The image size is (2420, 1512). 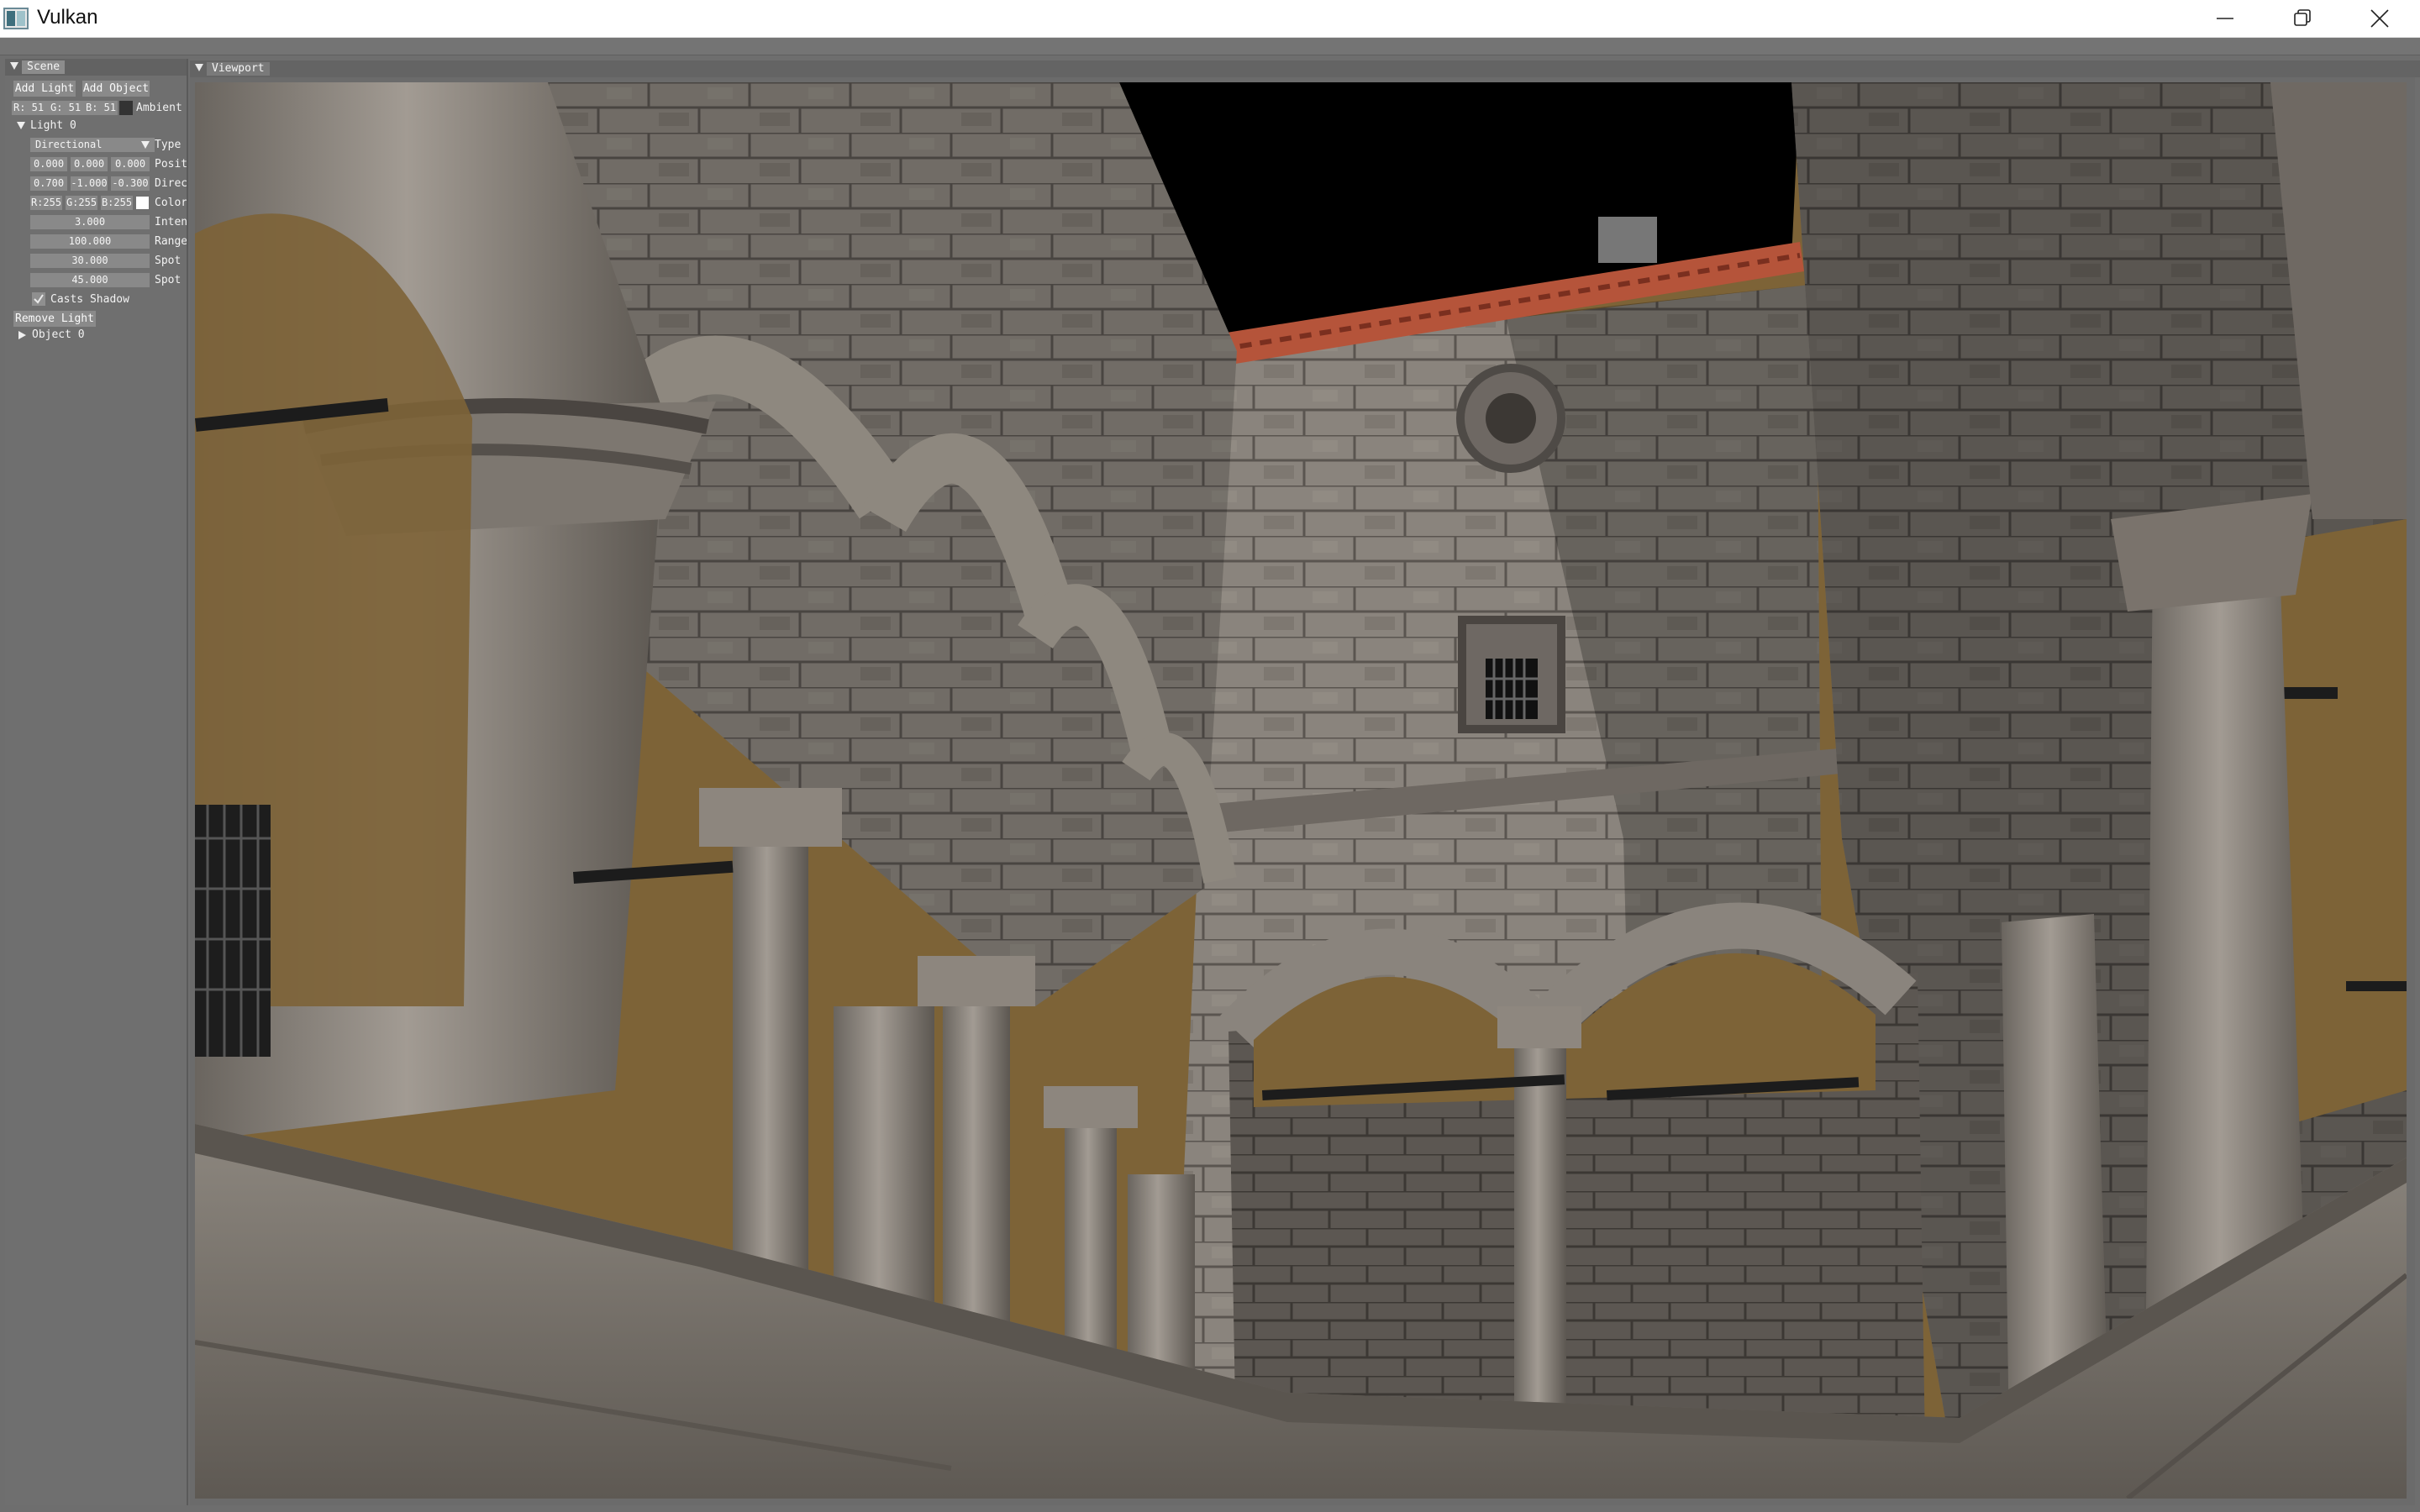 I want to click on ambient-color-swatch, so click(x=126, y=108).